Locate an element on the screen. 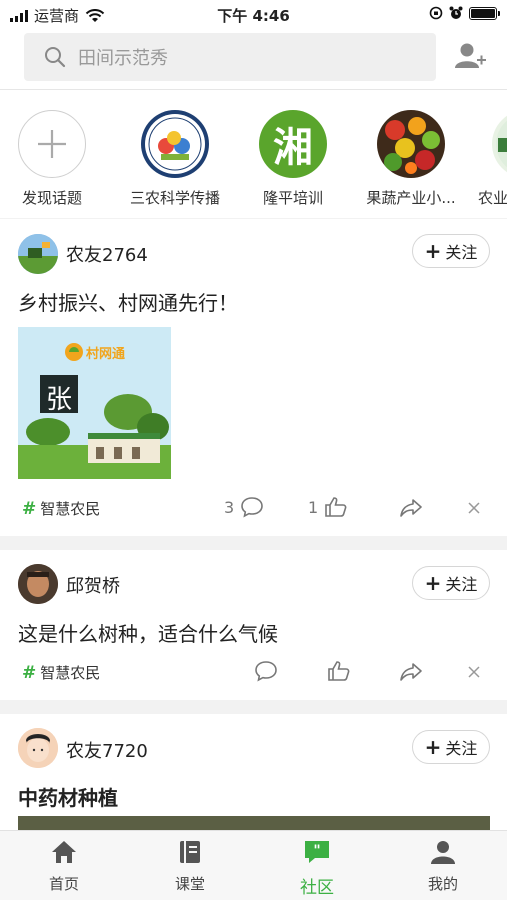 The height and width of the screenshot is (900, 507). battery-icon is located at coordinates (484, 13).